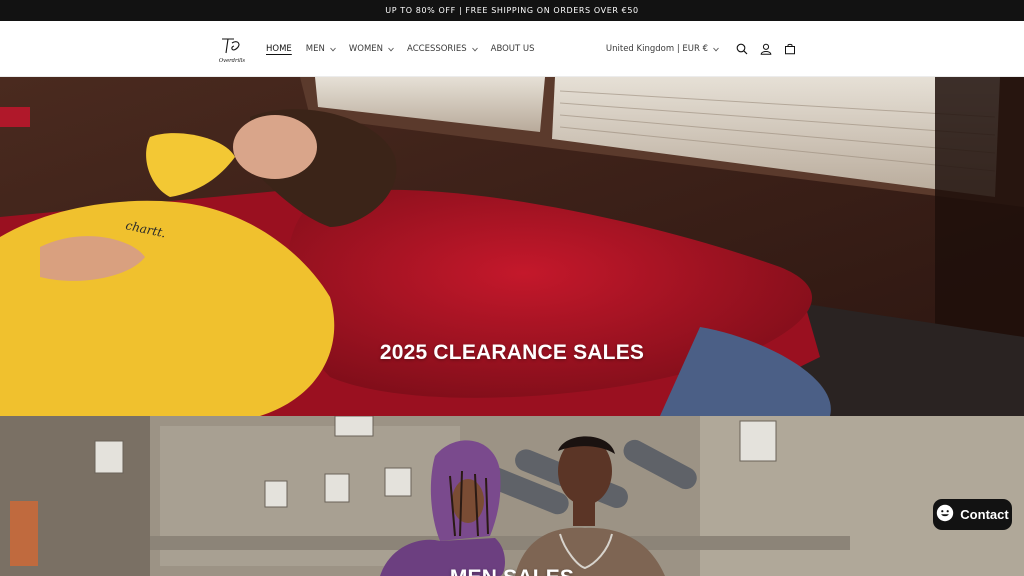  I want to click on svg-text: Overdrills, so click(232, 61).